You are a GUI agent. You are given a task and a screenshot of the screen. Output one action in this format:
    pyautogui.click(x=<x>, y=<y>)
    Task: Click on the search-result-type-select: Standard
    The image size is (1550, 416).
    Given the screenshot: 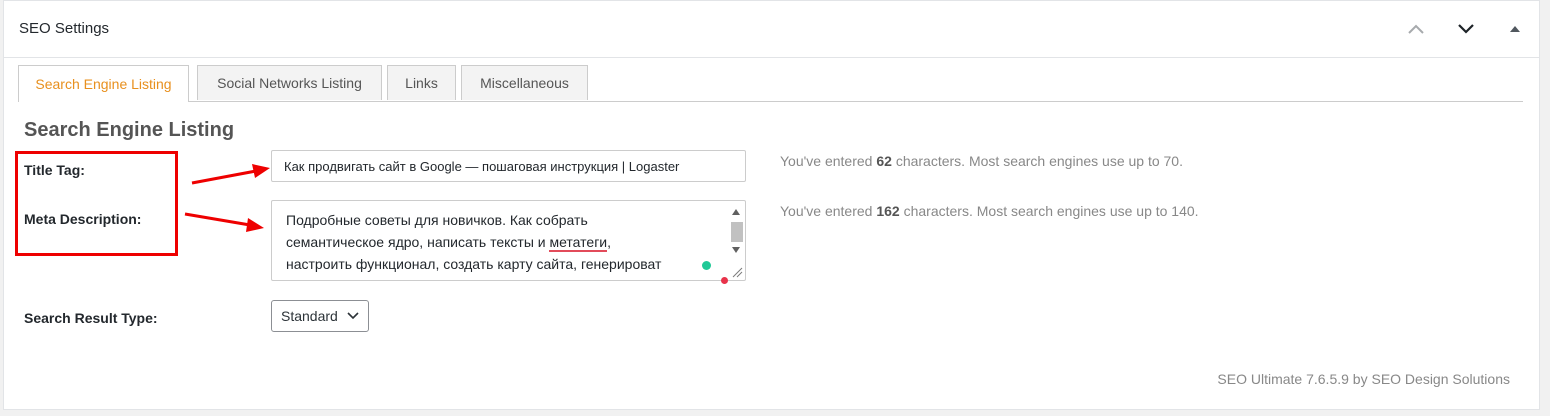 What is the action you would take?
    pyautogui.click(x=320, y=316)
    